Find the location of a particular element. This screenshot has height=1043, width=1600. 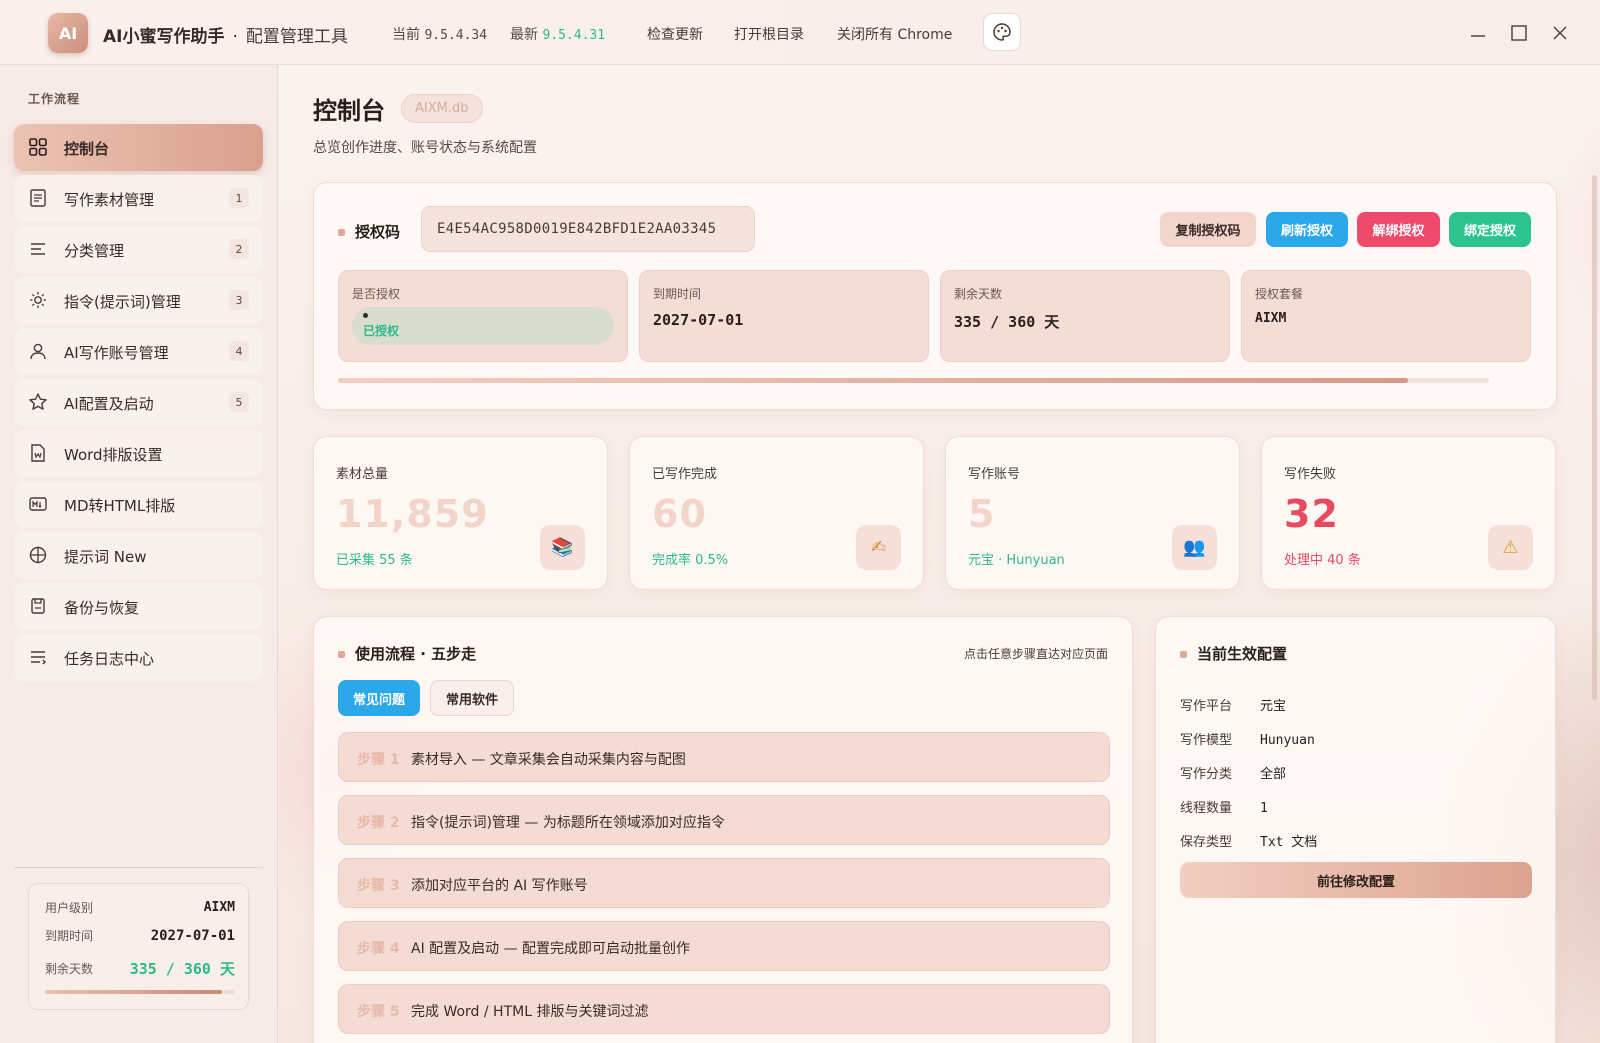

sidebar-item-accounts: AI写作账号管理 4 is located at coordinates (138, 351).